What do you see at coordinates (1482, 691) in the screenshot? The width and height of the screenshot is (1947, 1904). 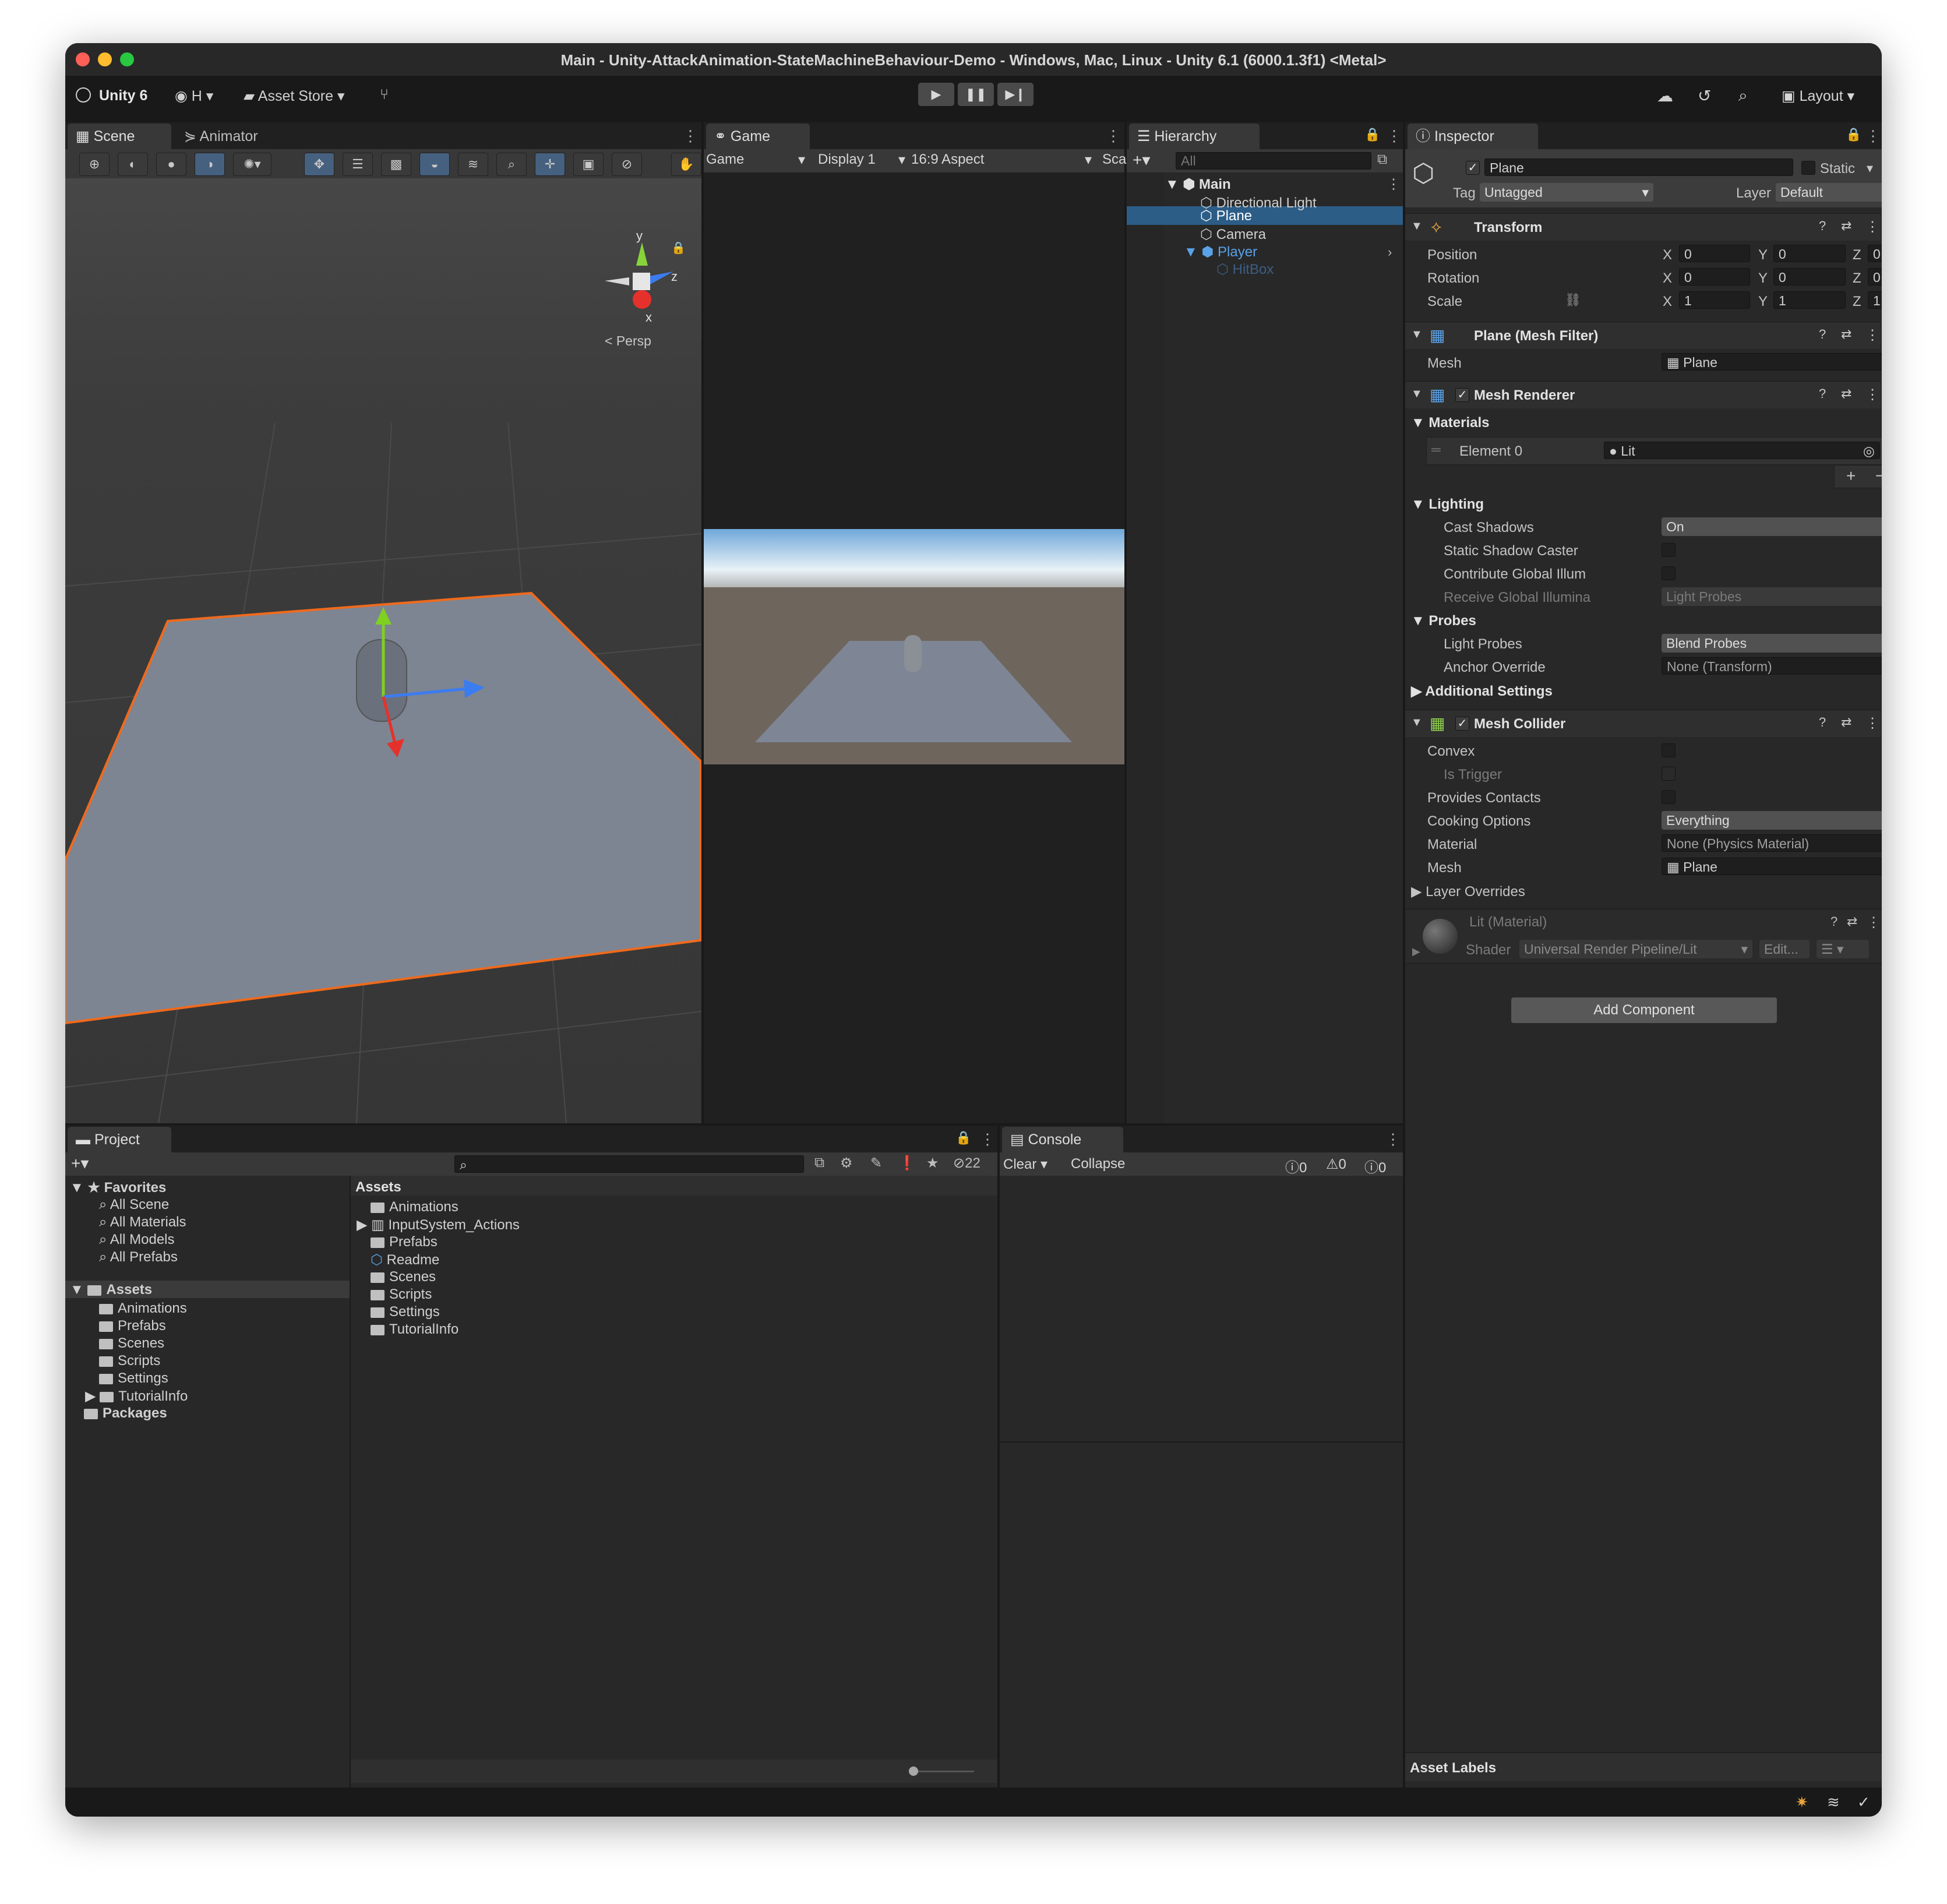 I see `additional-settings-foldout: ▶ Additional Settings` at bounding box center [1482, 691].